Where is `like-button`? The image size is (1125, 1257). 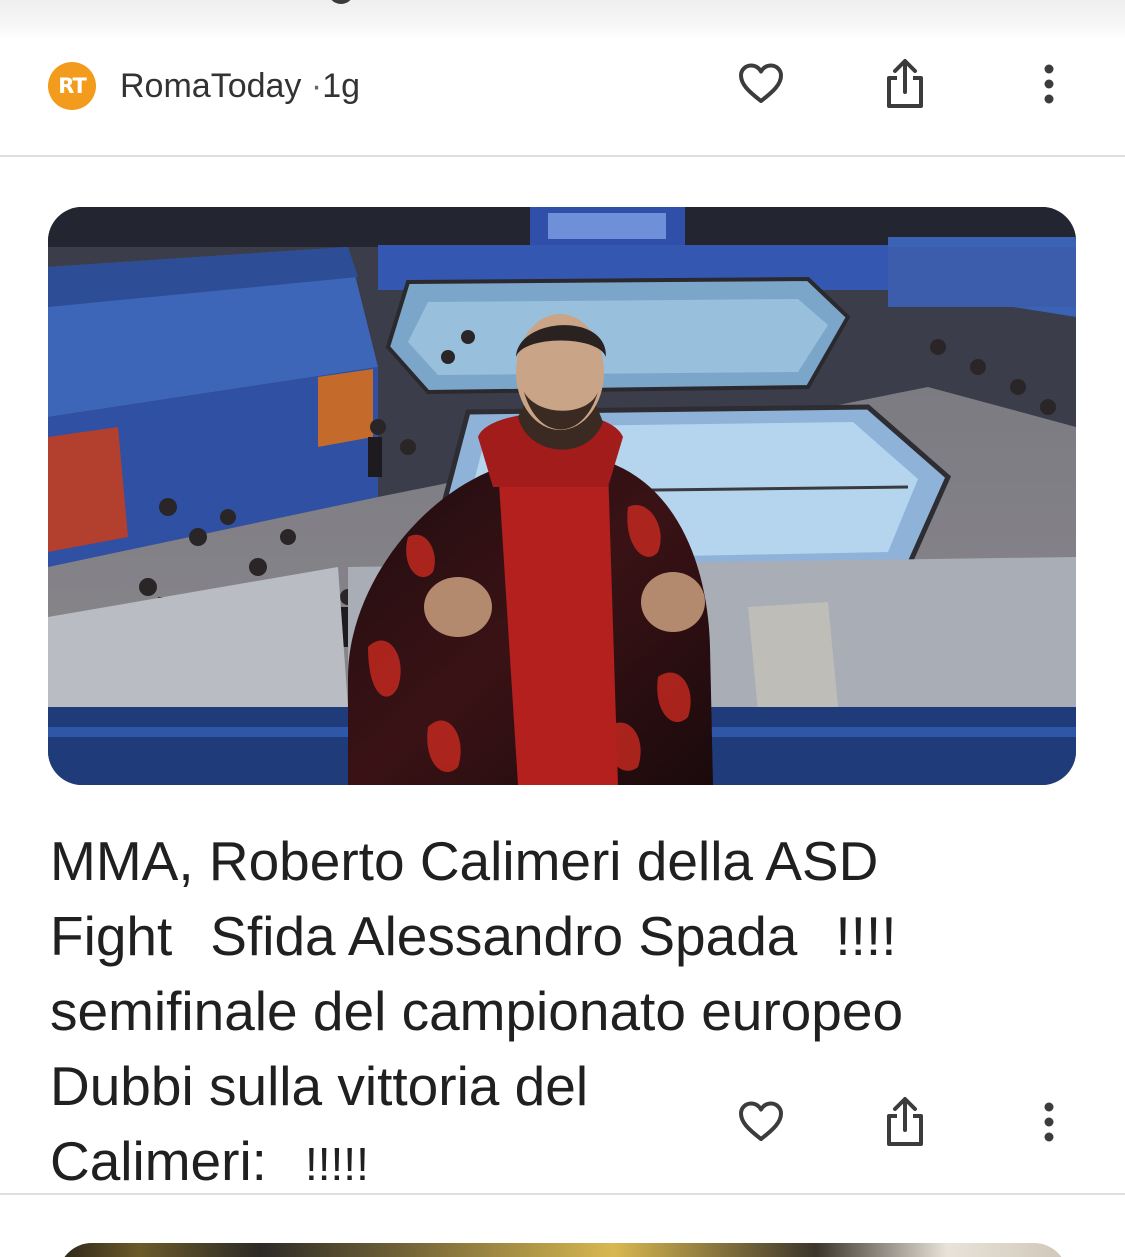 like-button is located at coordinates (761, 84).